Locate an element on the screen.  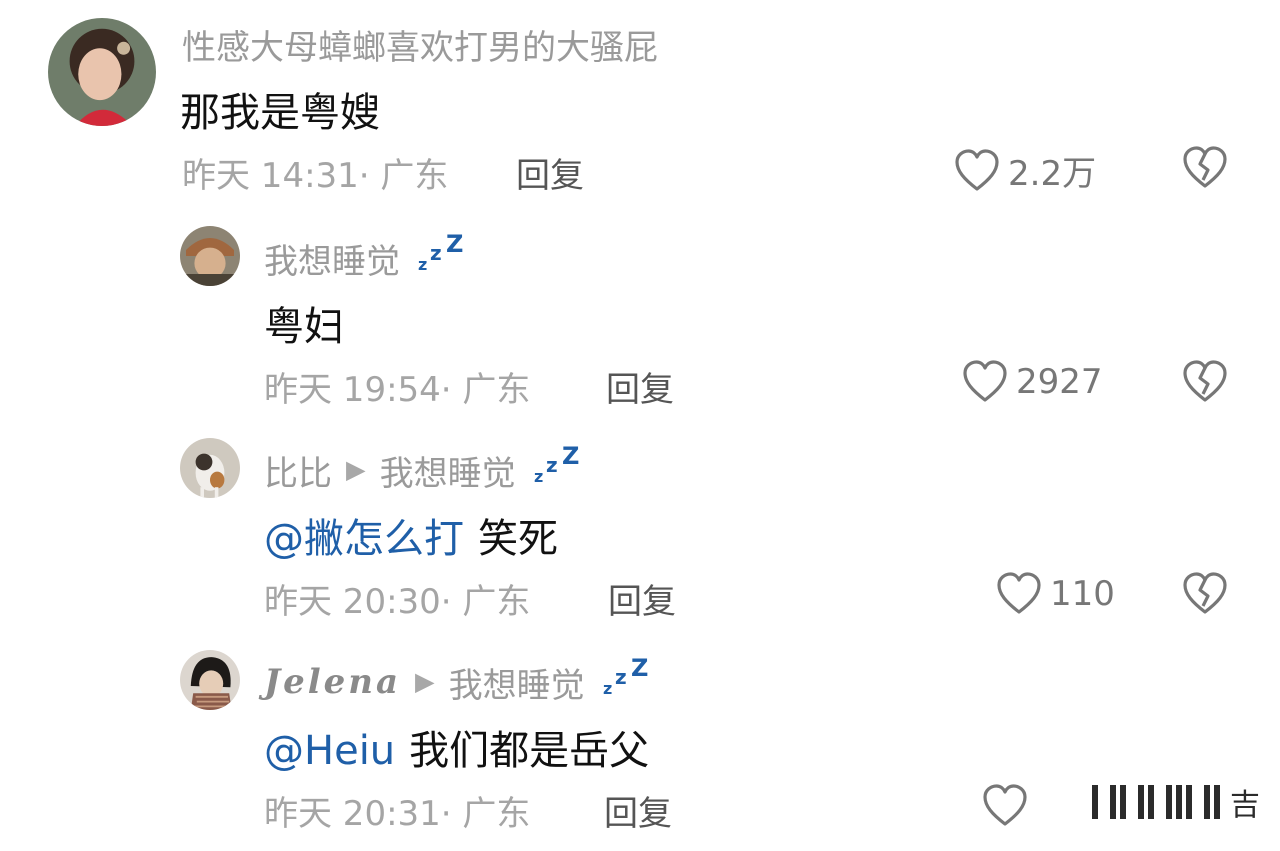
comment-timestamp-location: 昨天 20:30· 广东 is located at coordinates (397, 602).